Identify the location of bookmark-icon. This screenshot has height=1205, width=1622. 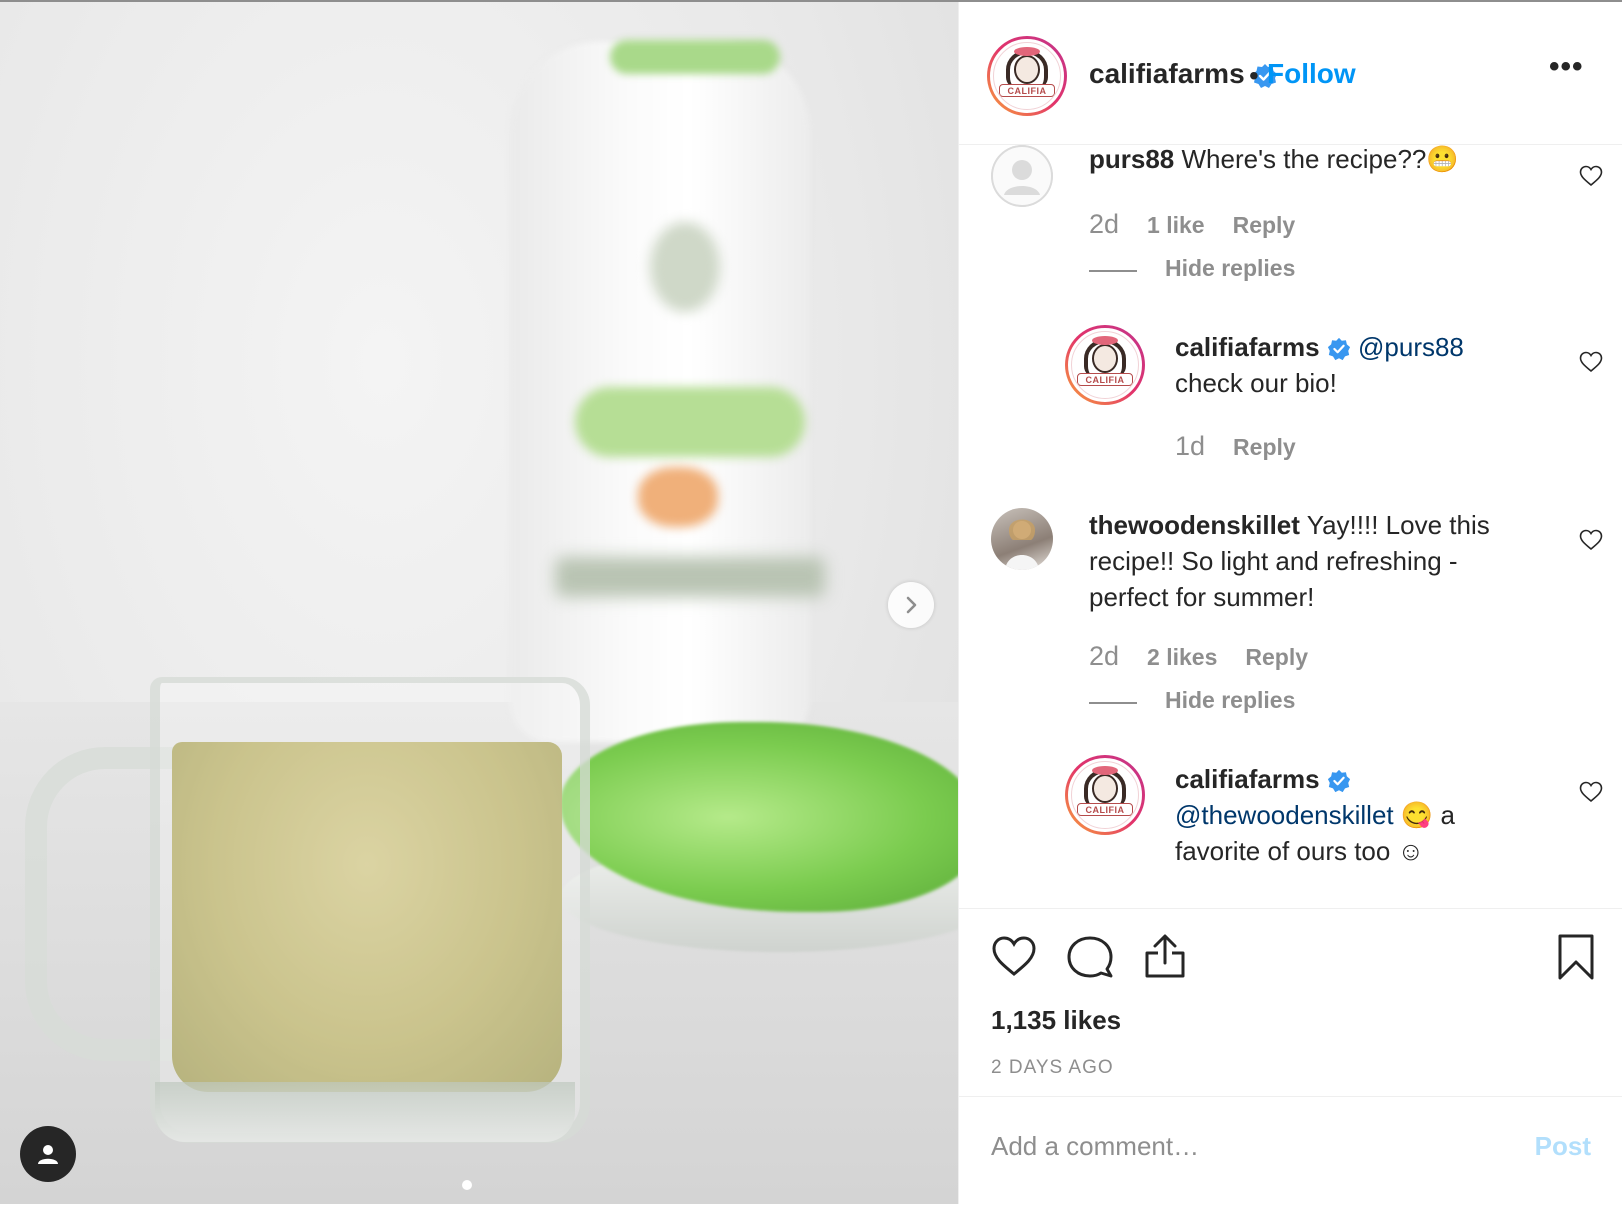
(1576, 957).